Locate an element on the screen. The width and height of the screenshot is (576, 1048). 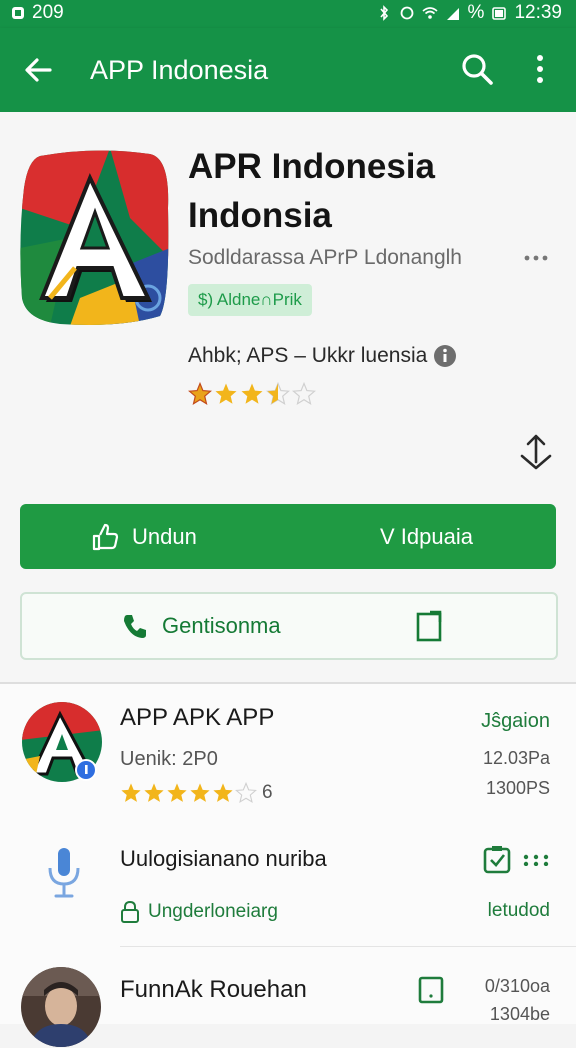
list-item-rating: 6 is located at coordinates (196, 793).